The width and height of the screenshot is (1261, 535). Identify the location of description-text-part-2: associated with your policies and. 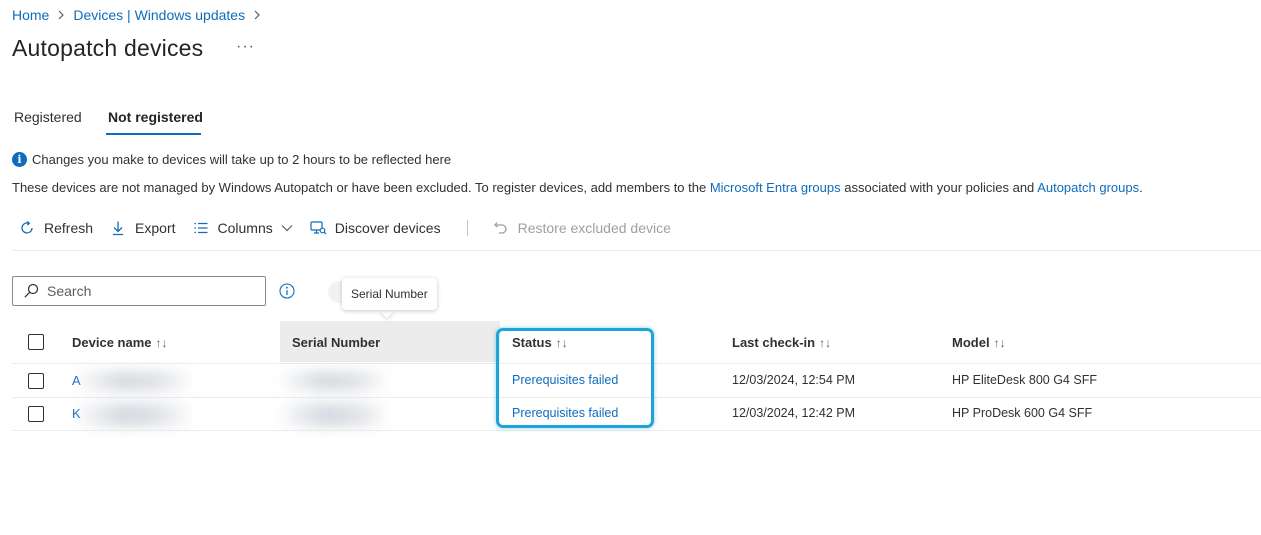
(939, 187).